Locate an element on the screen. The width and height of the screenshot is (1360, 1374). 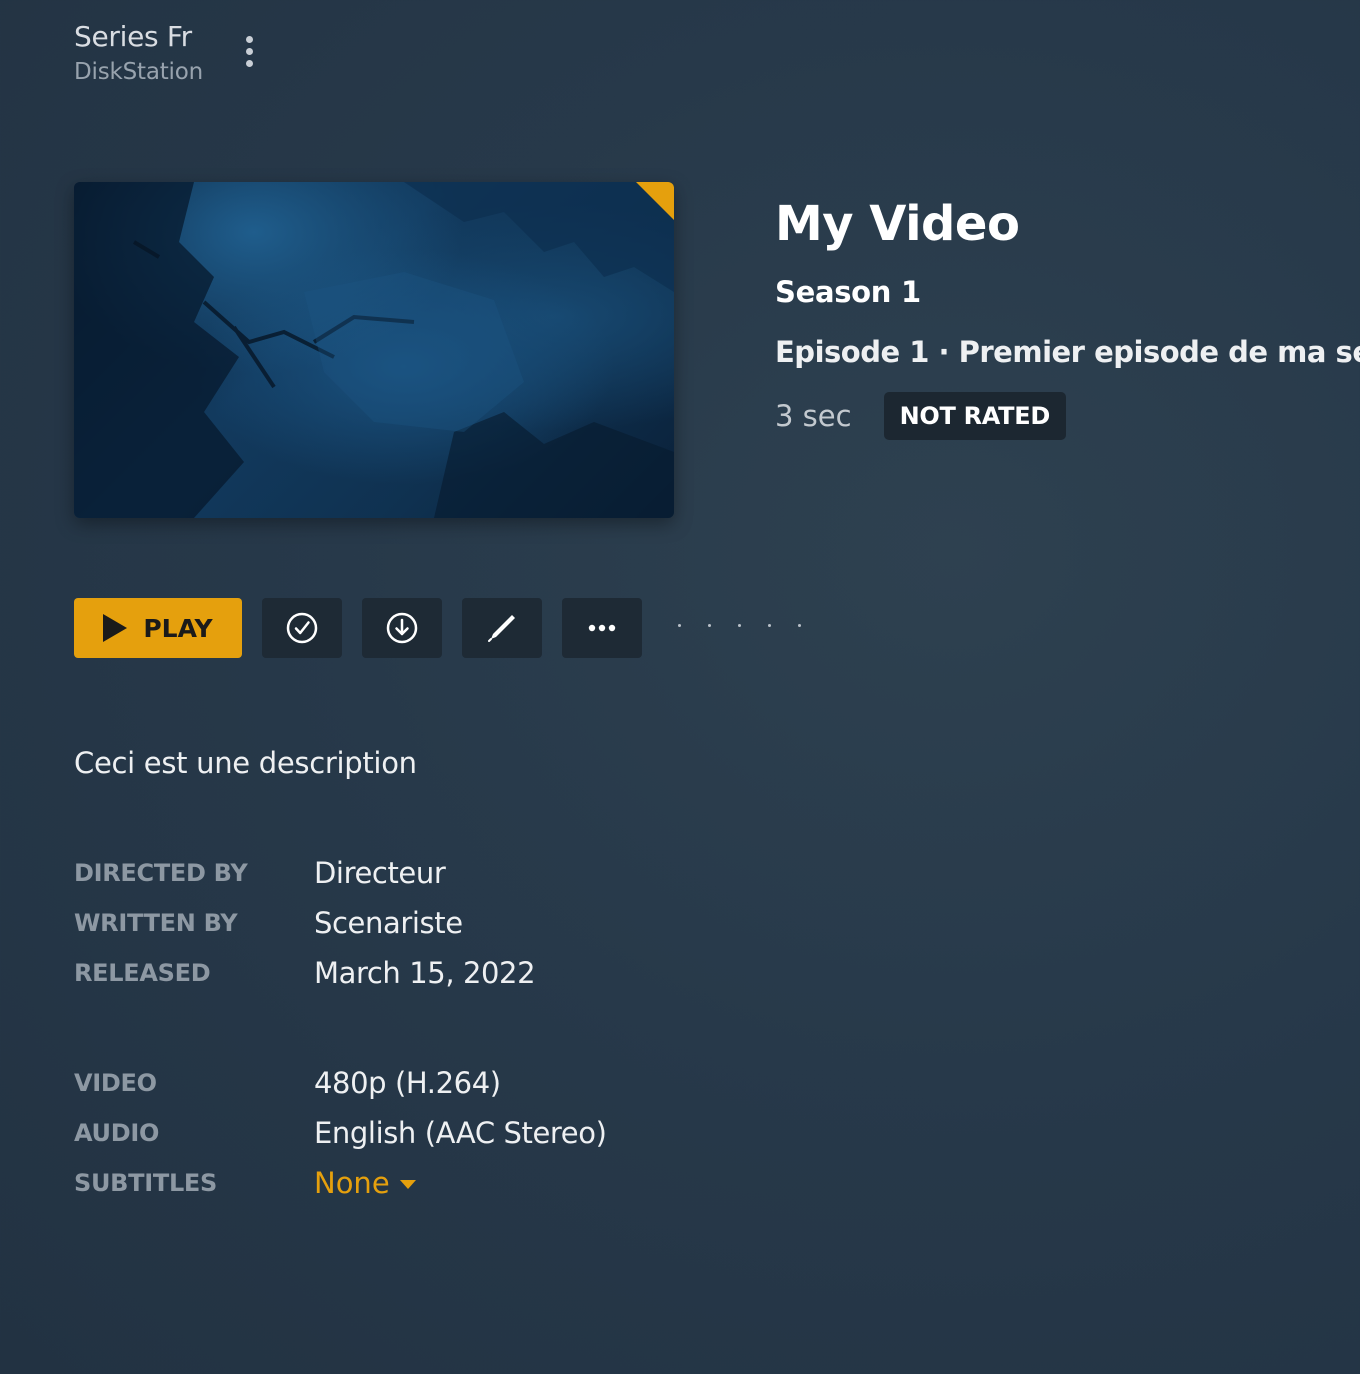
episode-heading: Episode 1 · Premier episode de ma serie is located at coordinates (1067, 352).